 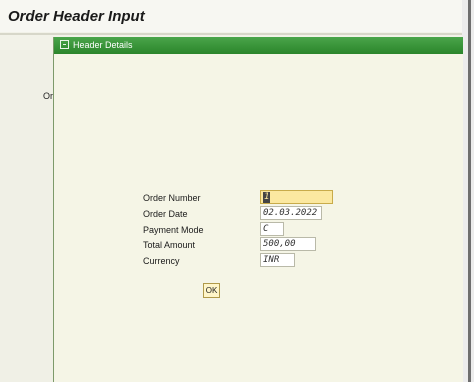 What do you see at coordinates (211, 290) in the screenshot?
I see `ok-button: OK` at bounding box center [211, 290].